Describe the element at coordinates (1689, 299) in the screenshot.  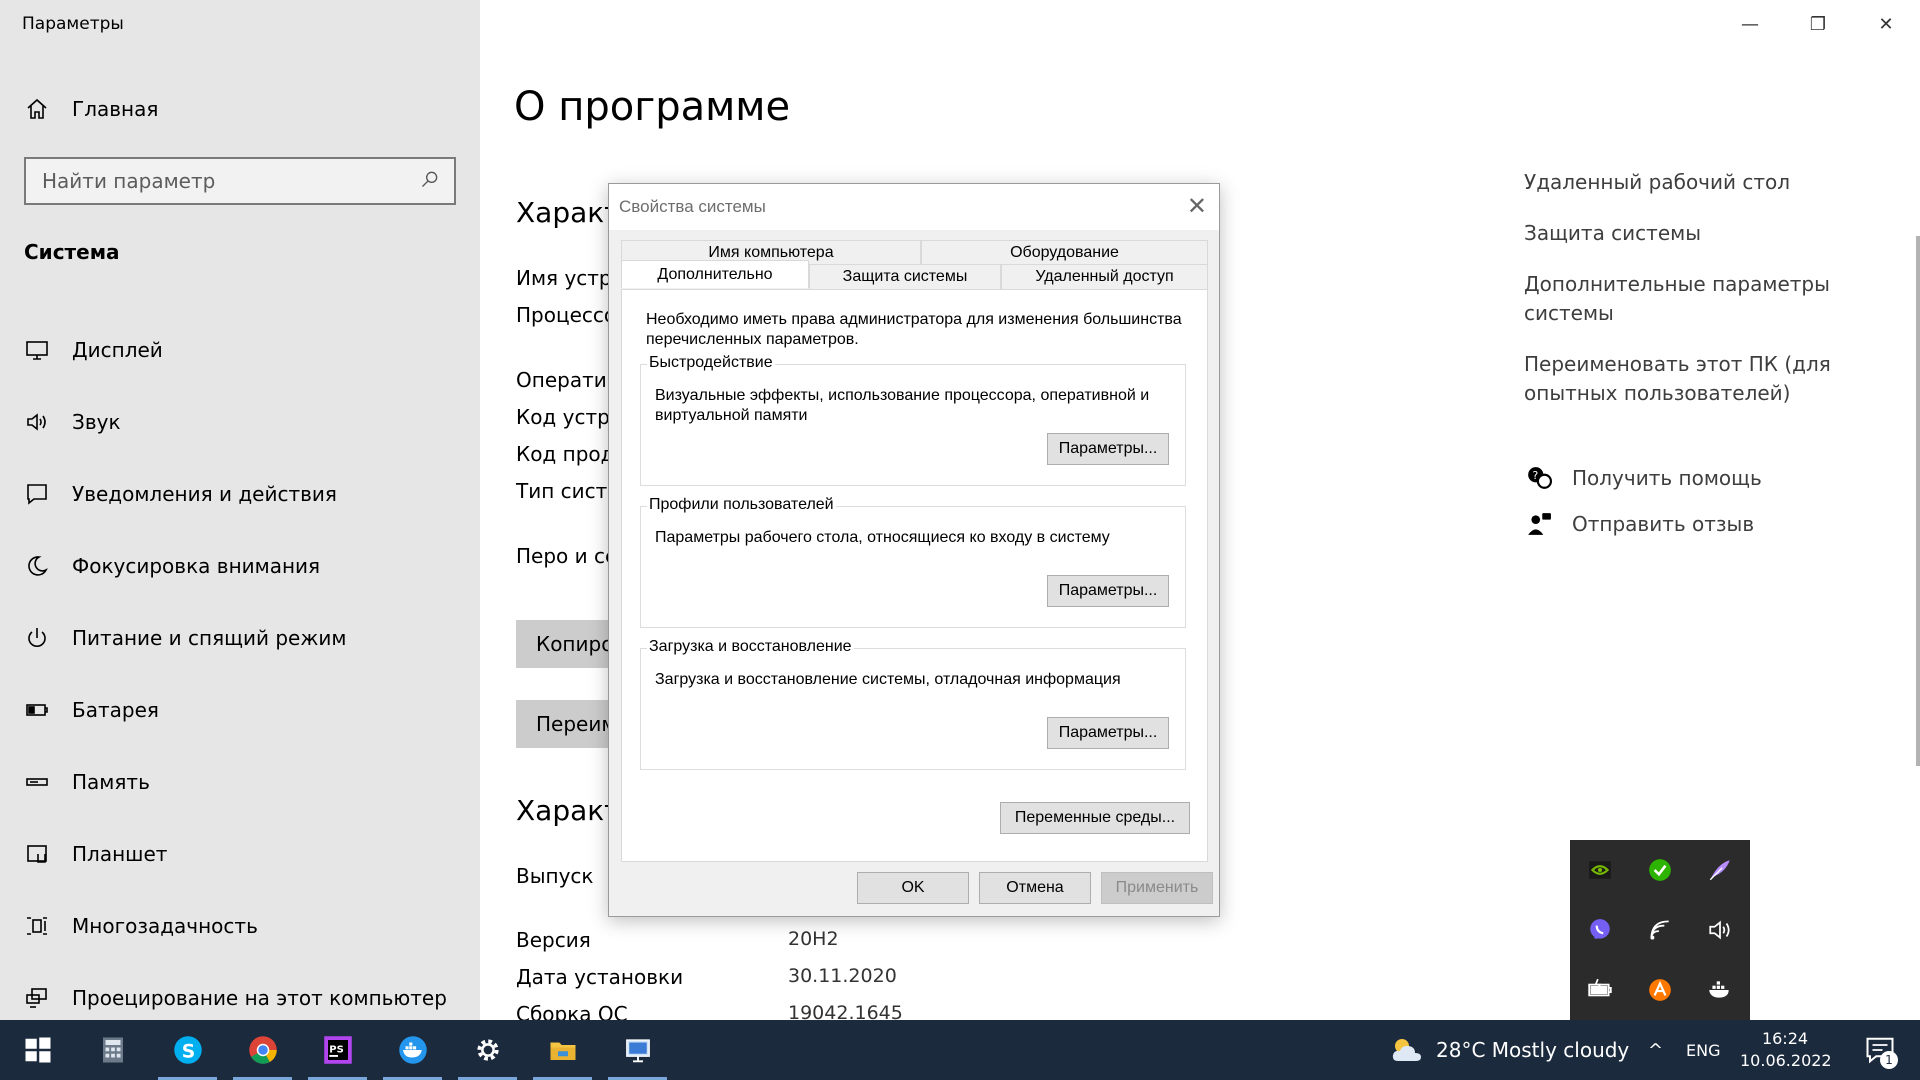
I see `link-advanced-system-settings: Дополнительные параметры системы` at that location.